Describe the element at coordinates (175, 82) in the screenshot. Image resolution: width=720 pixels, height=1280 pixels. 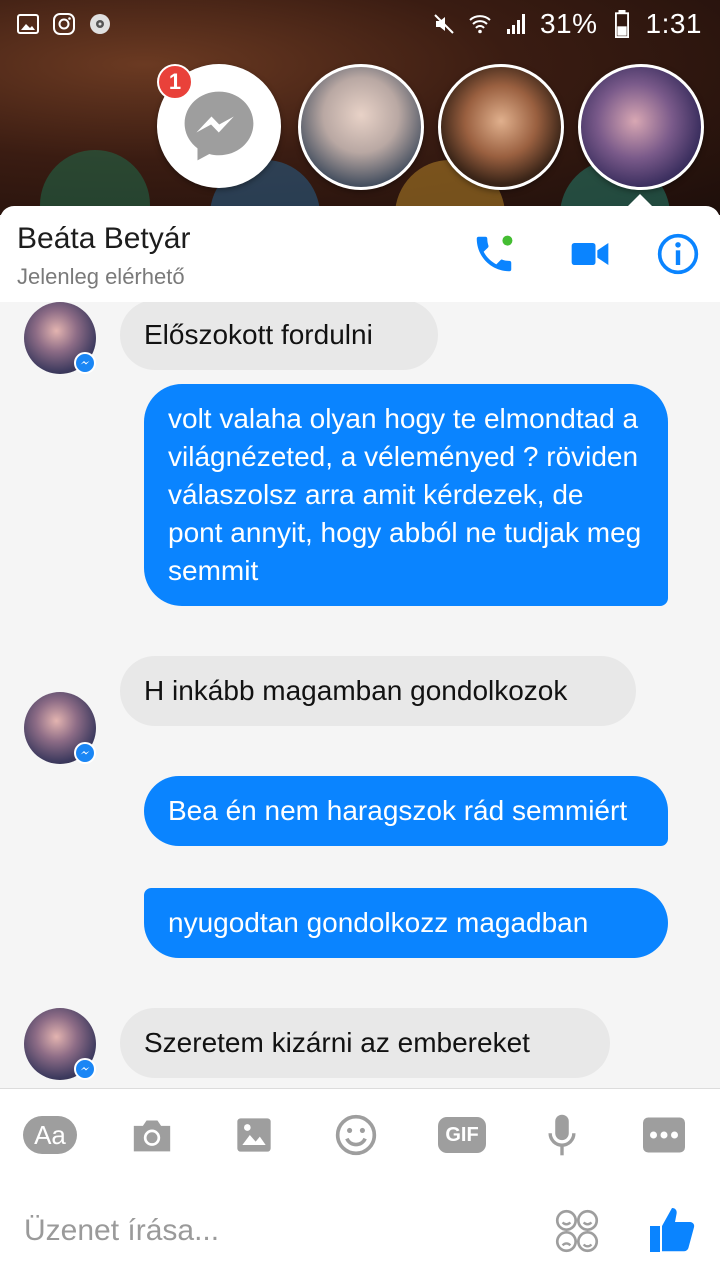
I see `unread-badge: 1` at that location.